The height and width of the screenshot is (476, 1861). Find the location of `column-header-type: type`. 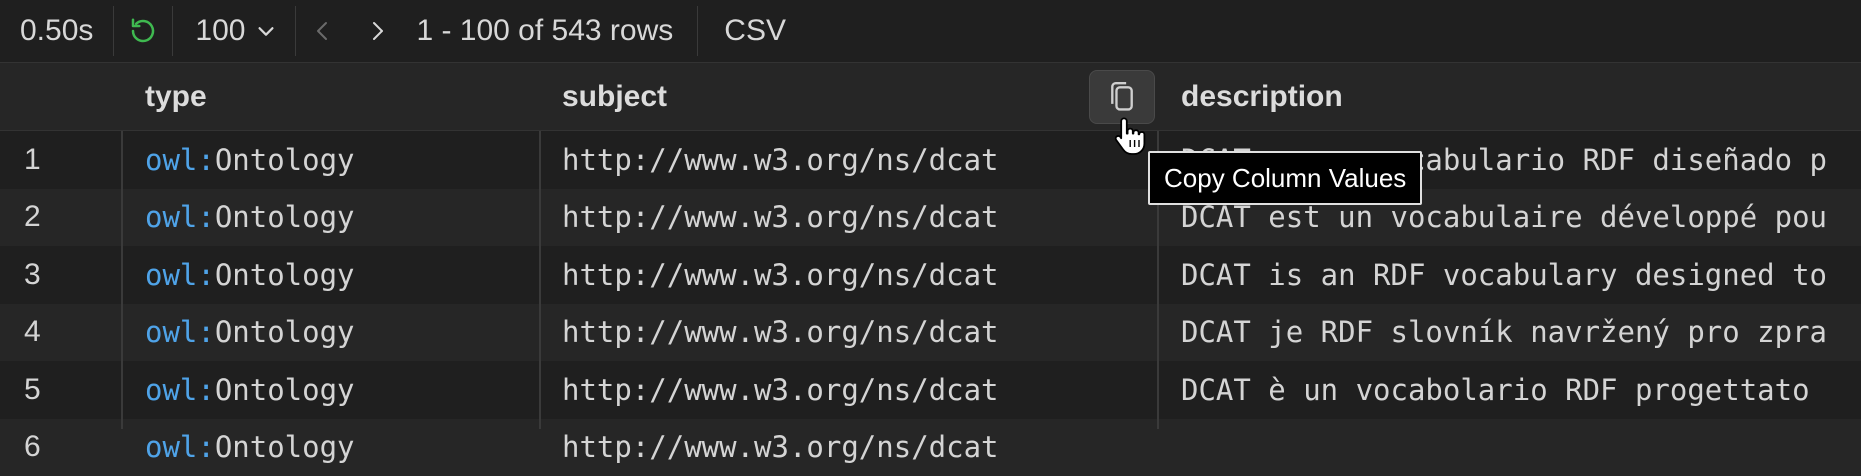

column-header-type: type is located at coordinates (176, 96).